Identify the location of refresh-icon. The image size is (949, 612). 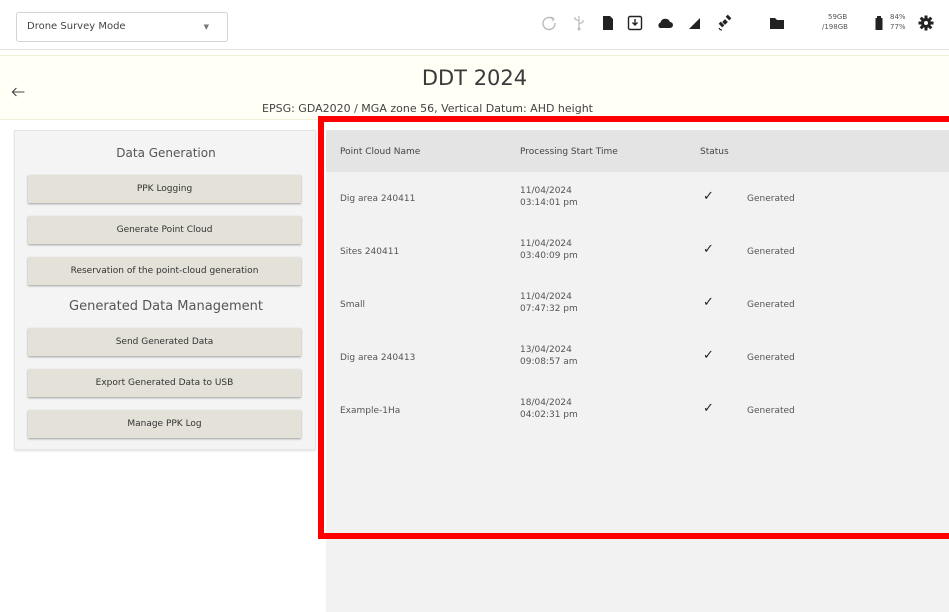
(549, 23).